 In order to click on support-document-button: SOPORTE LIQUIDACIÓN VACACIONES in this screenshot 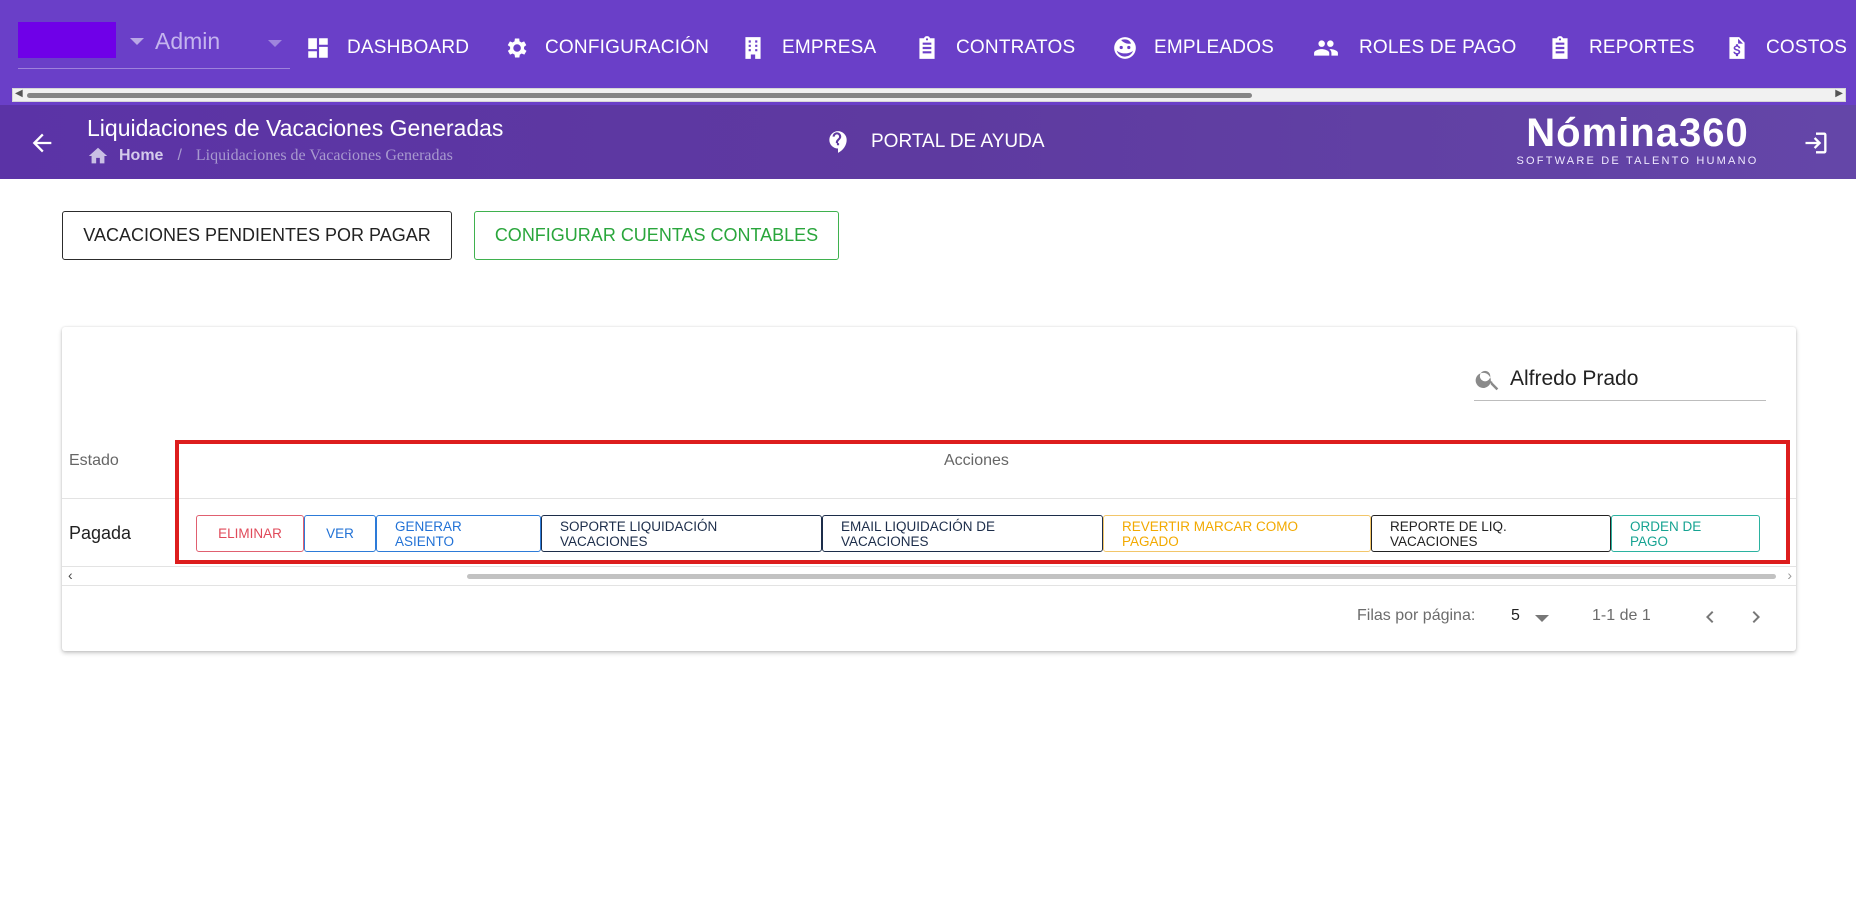, I will do `click(681, 533)`.